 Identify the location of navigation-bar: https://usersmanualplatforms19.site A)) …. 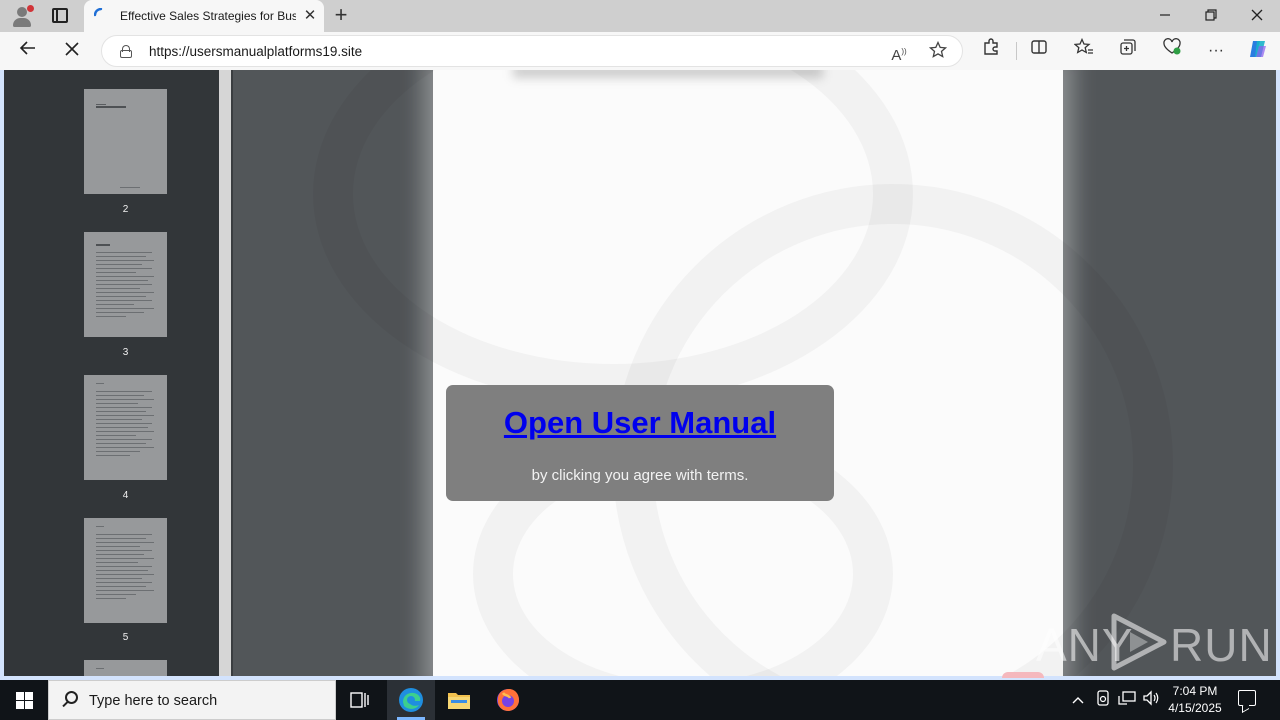
(640, 51).